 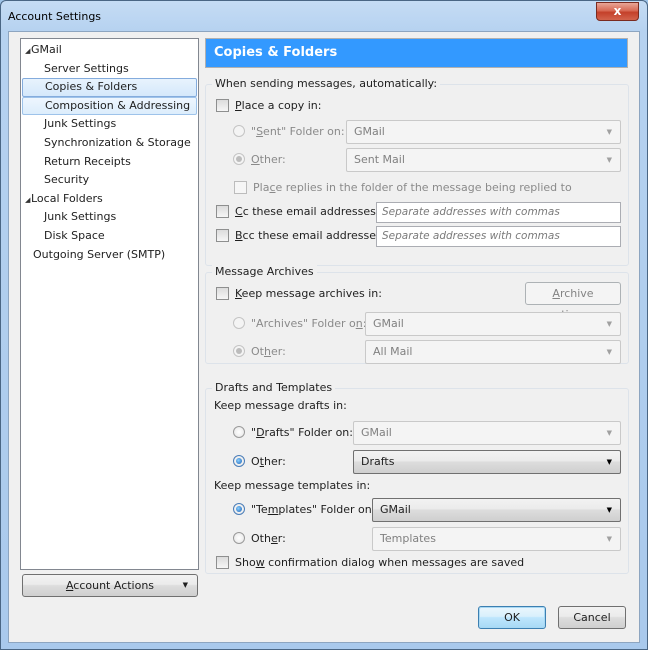 What do you see at coordinates (55, 16) in the screenshot?
I see `window-title: Account Settings` at bounding box center [55, 16].